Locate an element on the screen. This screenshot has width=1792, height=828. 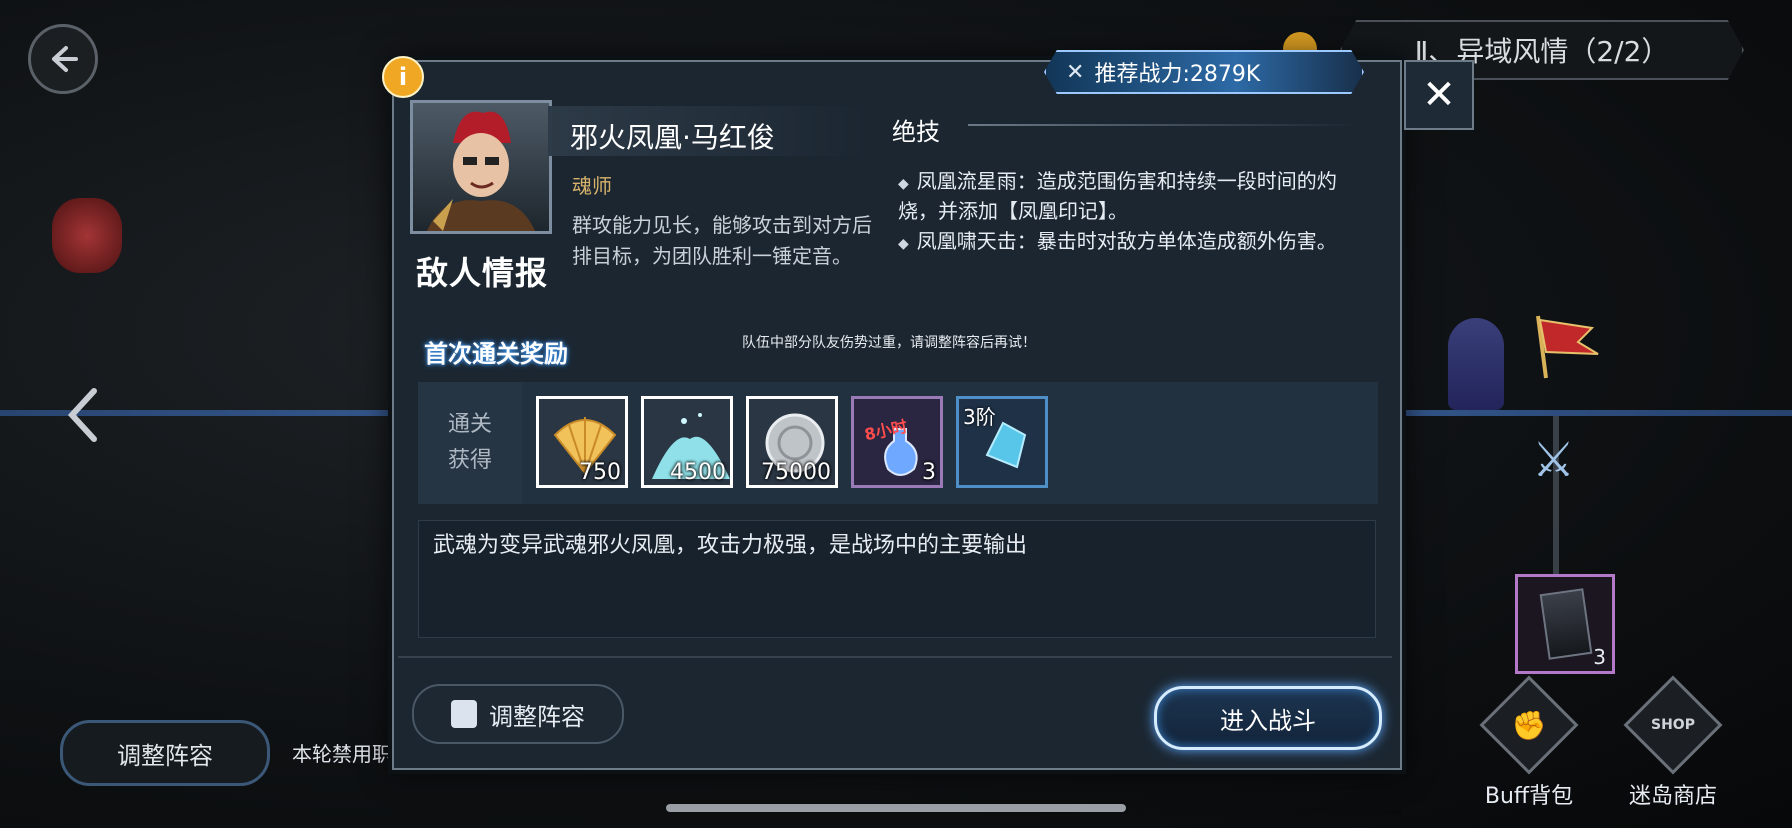
reward-item: 4500 is located at coordinates (687, 442).